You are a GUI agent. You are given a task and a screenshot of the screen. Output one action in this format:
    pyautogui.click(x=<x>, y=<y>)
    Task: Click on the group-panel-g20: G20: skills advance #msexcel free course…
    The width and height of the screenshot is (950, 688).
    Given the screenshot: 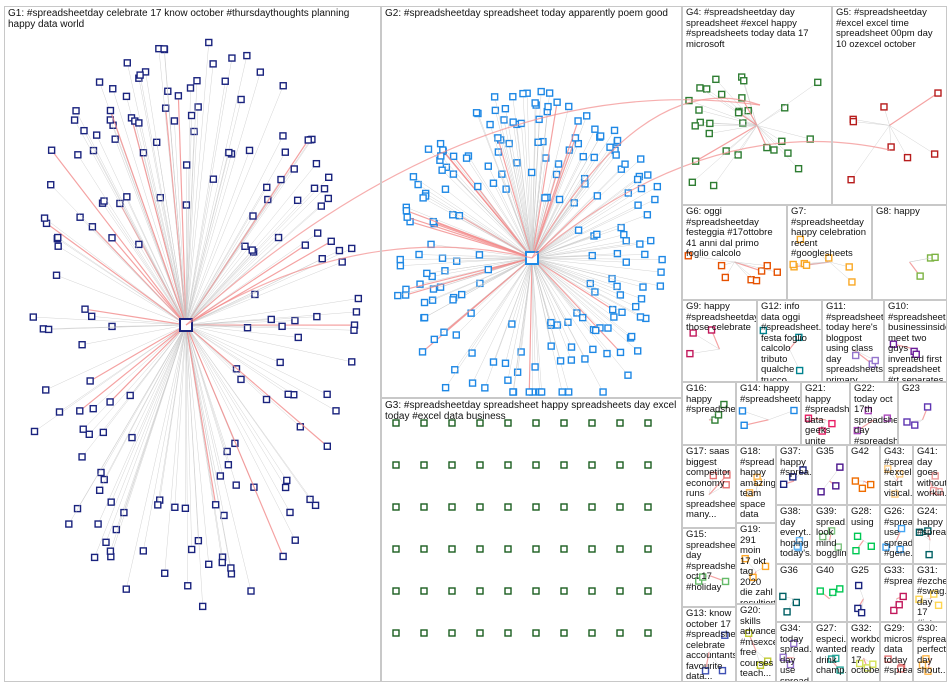 What is the action you would take?
    pyautogui.click(x=756, y=643)
    